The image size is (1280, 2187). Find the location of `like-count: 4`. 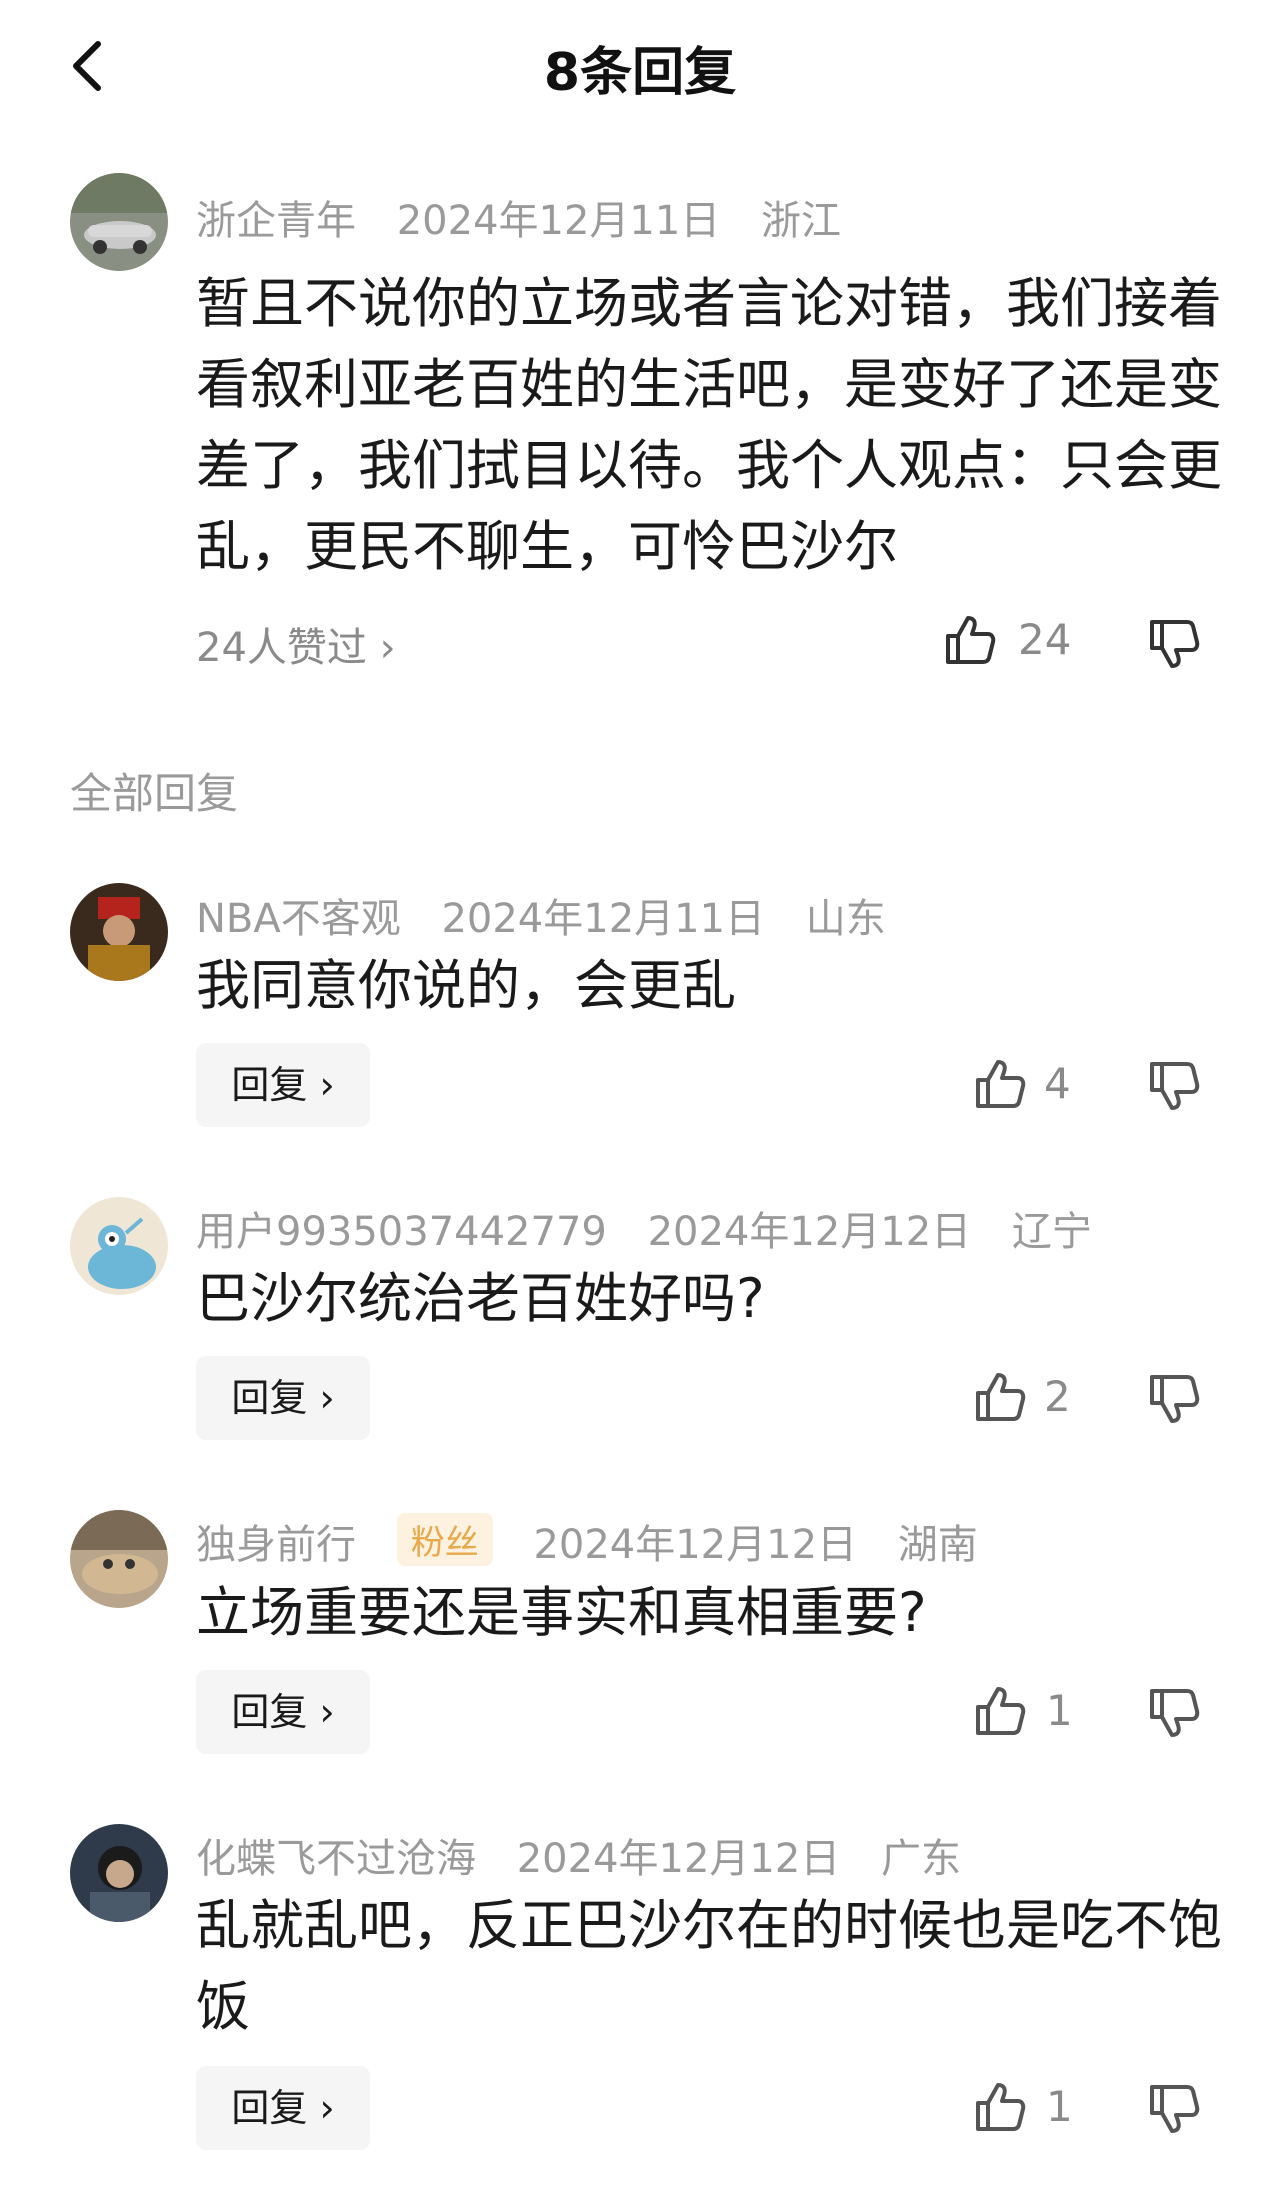

like-count: 4 is located at coordinates (1057, 1083).